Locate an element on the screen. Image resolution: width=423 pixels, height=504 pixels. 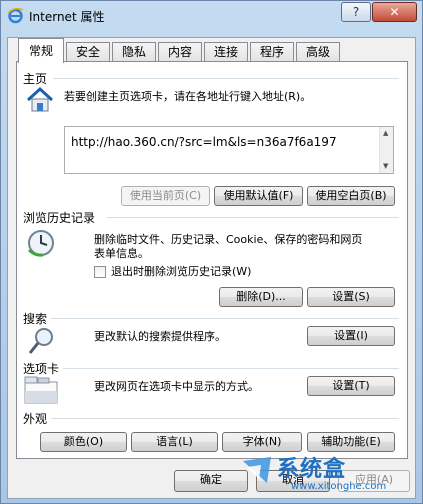
site-watermark: 系统盒 www.xitonghe.com is located at coordinates (329, 476).